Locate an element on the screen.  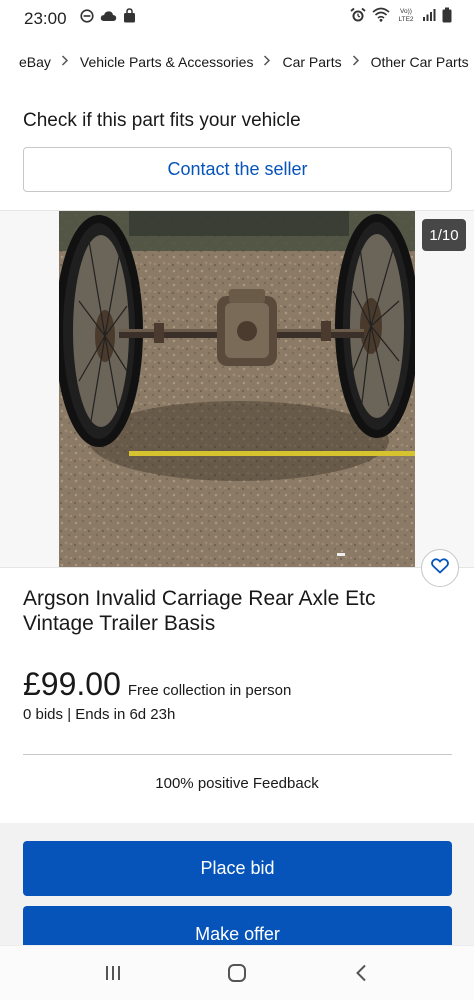
heart-icon is located at coordinates (440, 568).